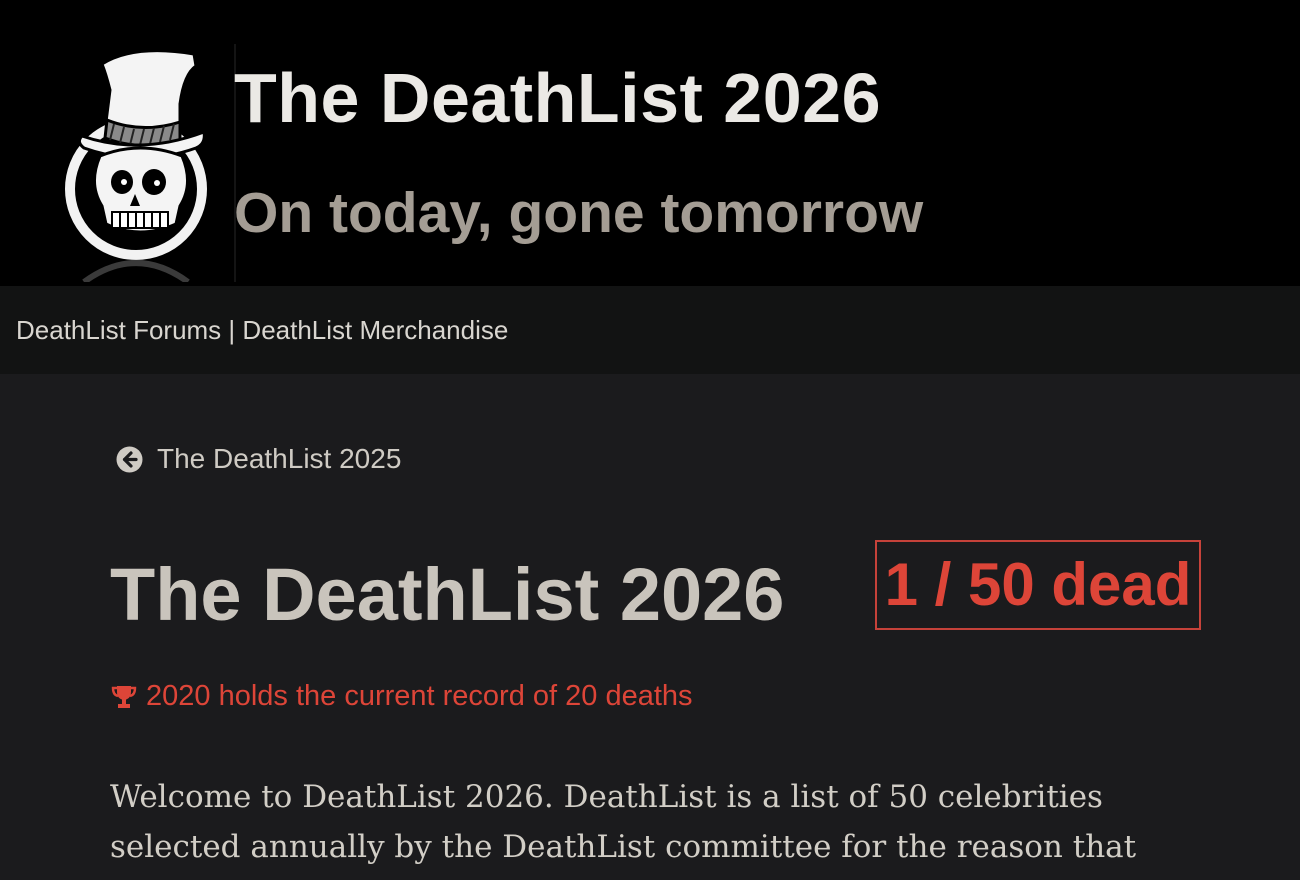  What do you see at coordinates (579, 213) in the screenshot?
I see `site-tagline: On today, gone tomorrow` at bounding box center [579, 213].